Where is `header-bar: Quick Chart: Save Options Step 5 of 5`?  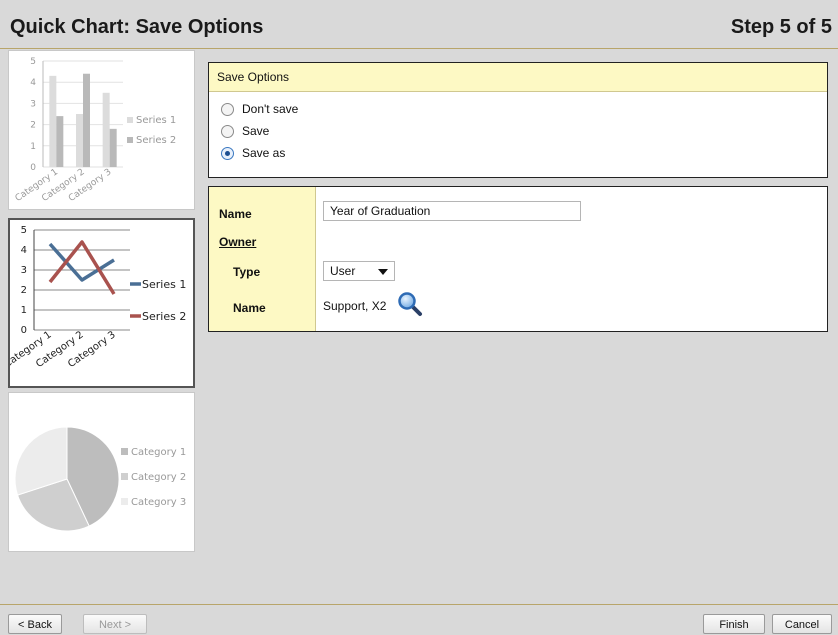
header-bar: Quick Chart: Save Options Step 5 of 5 is located at coordinates (419, 24).